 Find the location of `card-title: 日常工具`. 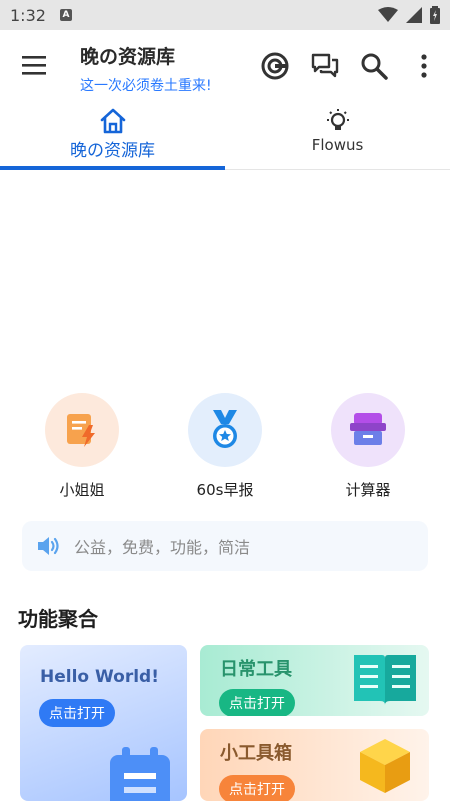

card-title: 日常工具 is located at coordinates (256, 669).